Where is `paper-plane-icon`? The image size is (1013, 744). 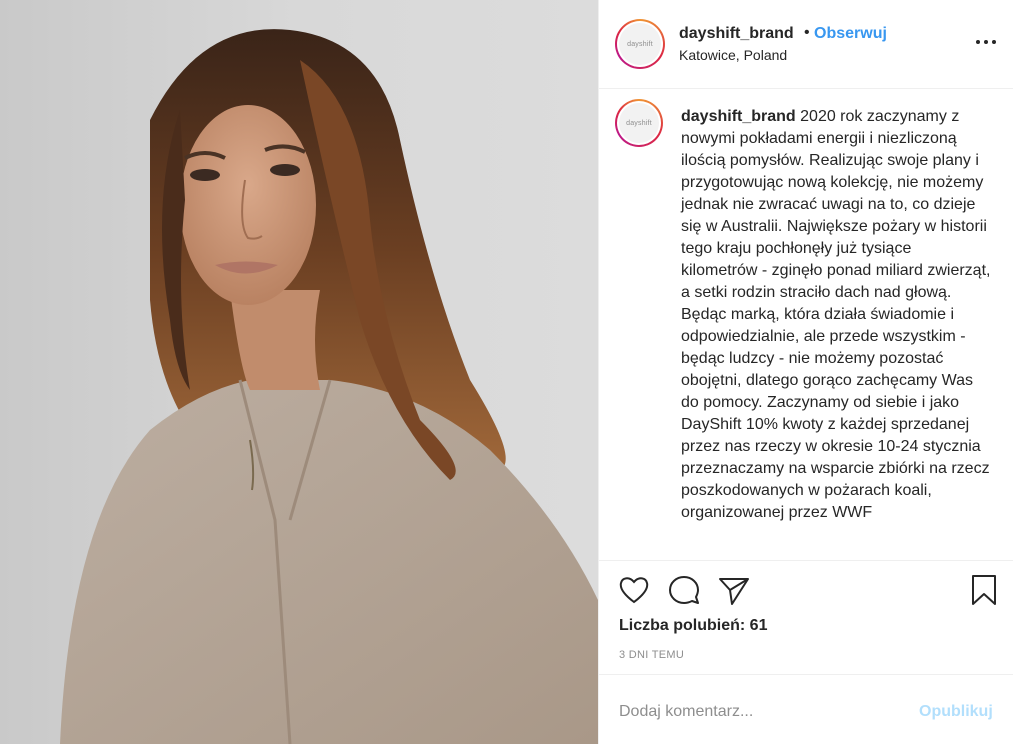 paper-plane-icon is located at coordinates (734, 590).